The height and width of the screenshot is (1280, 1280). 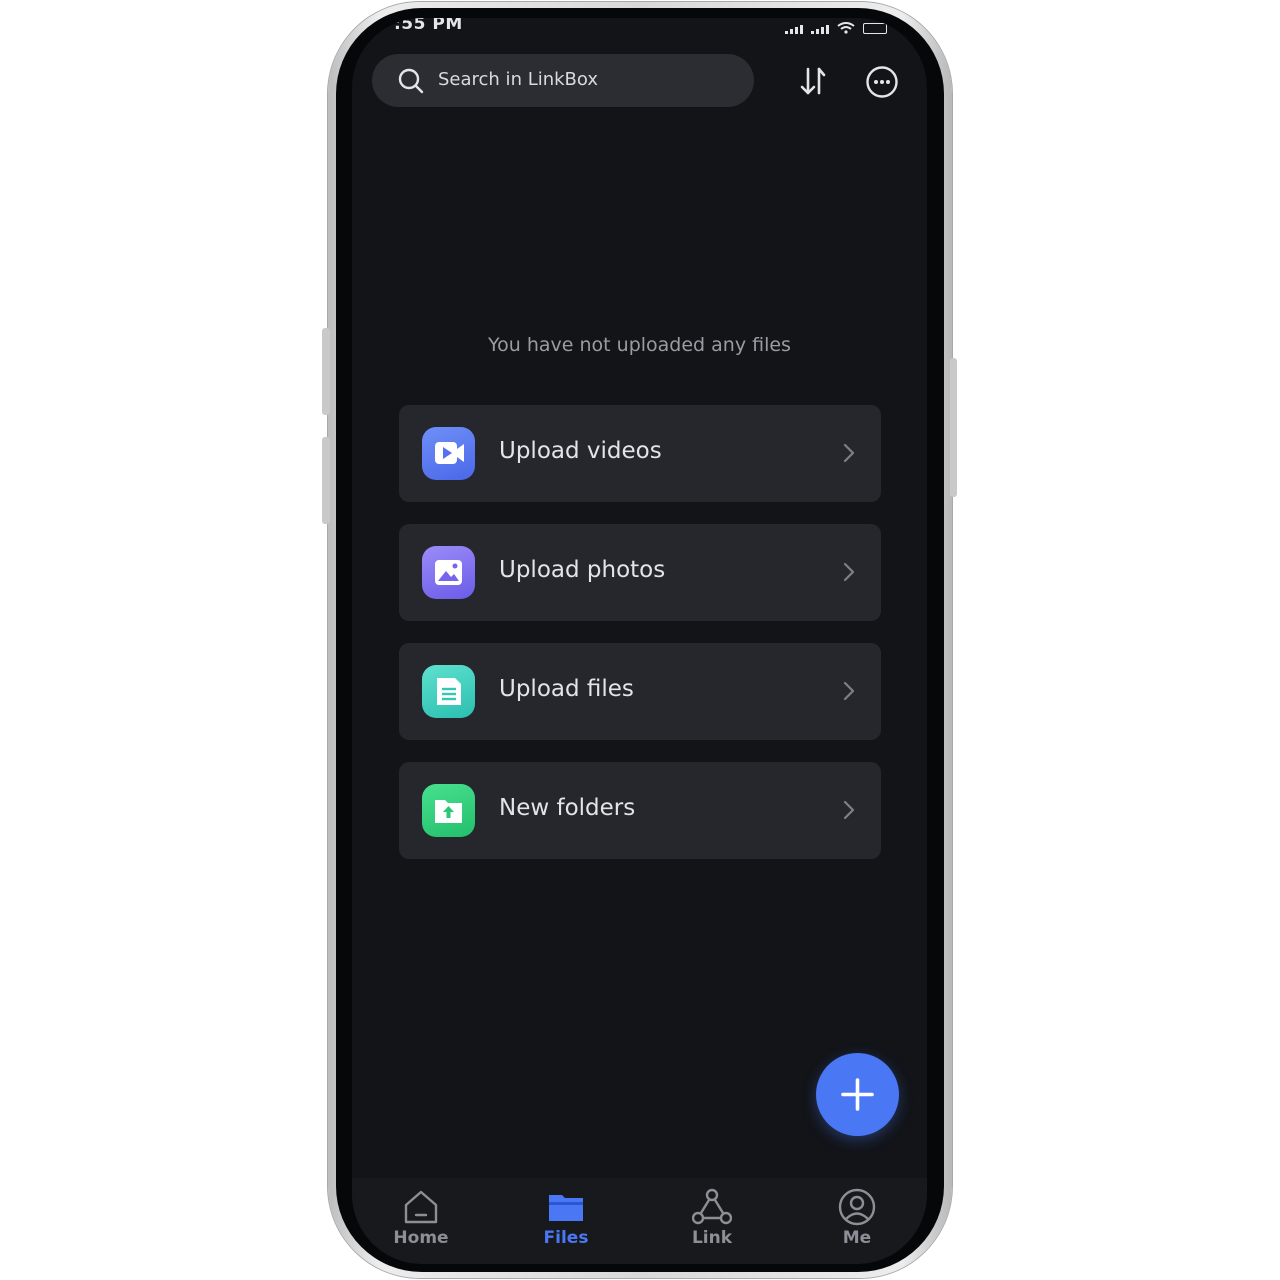 What do you see at coordinates (428, 26) in the screenshot?
I see `status-time: :55 PM` at bounding box center [428, 26].